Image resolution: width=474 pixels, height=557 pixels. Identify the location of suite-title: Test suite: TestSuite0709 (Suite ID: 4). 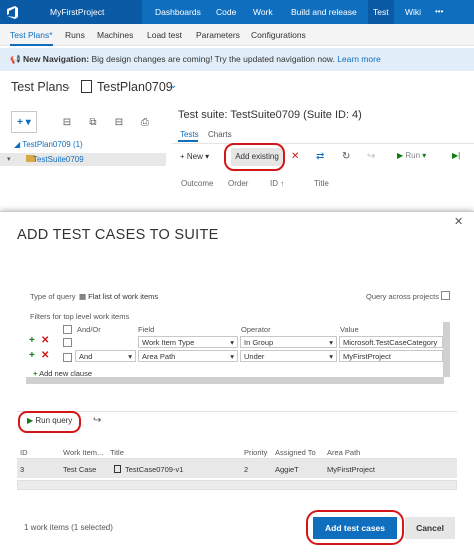
(270, 115).